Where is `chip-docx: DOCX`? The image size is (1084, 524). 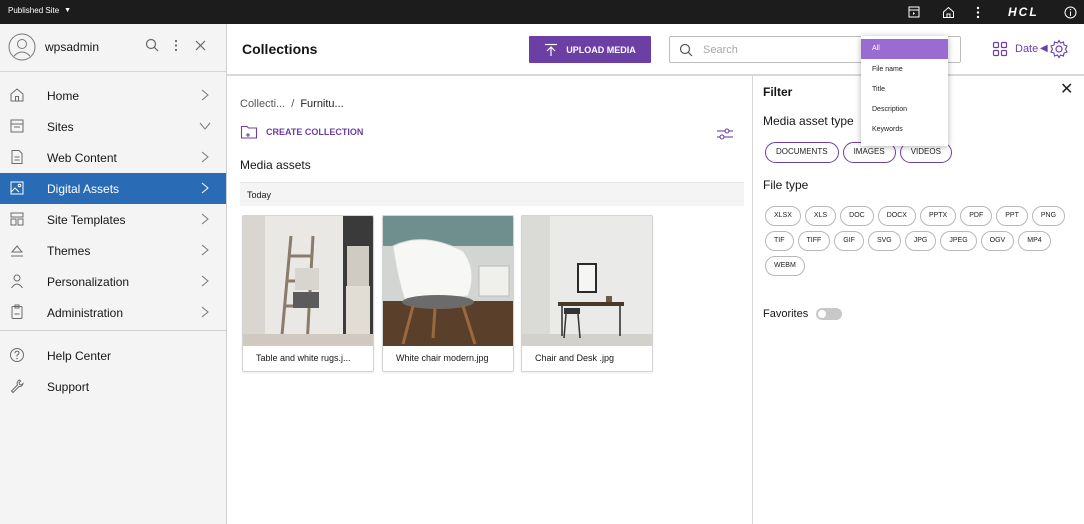
chip-docx: DOCX is located at coordinates (896, 216).